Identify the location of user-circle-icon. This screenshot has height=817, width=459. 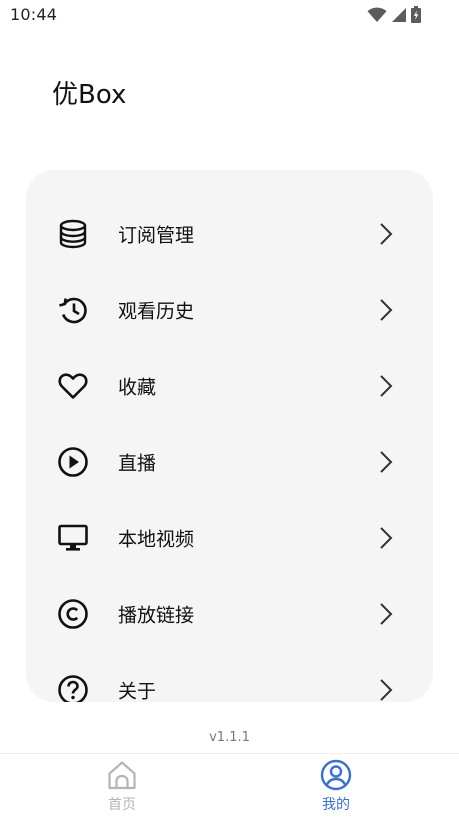
(336, 775).